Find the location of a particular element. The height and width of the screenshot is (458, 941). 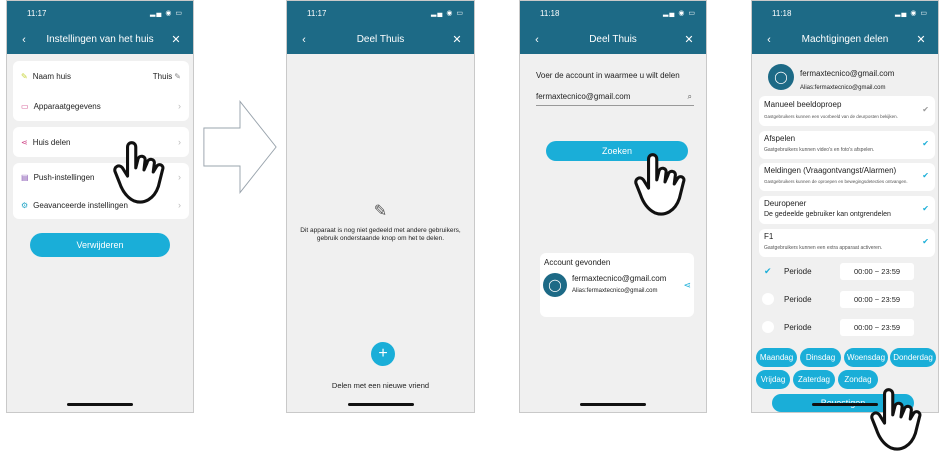

account-alias: Alias:fermaxtecnico@gmail.com is located at coordinates (615, 291).